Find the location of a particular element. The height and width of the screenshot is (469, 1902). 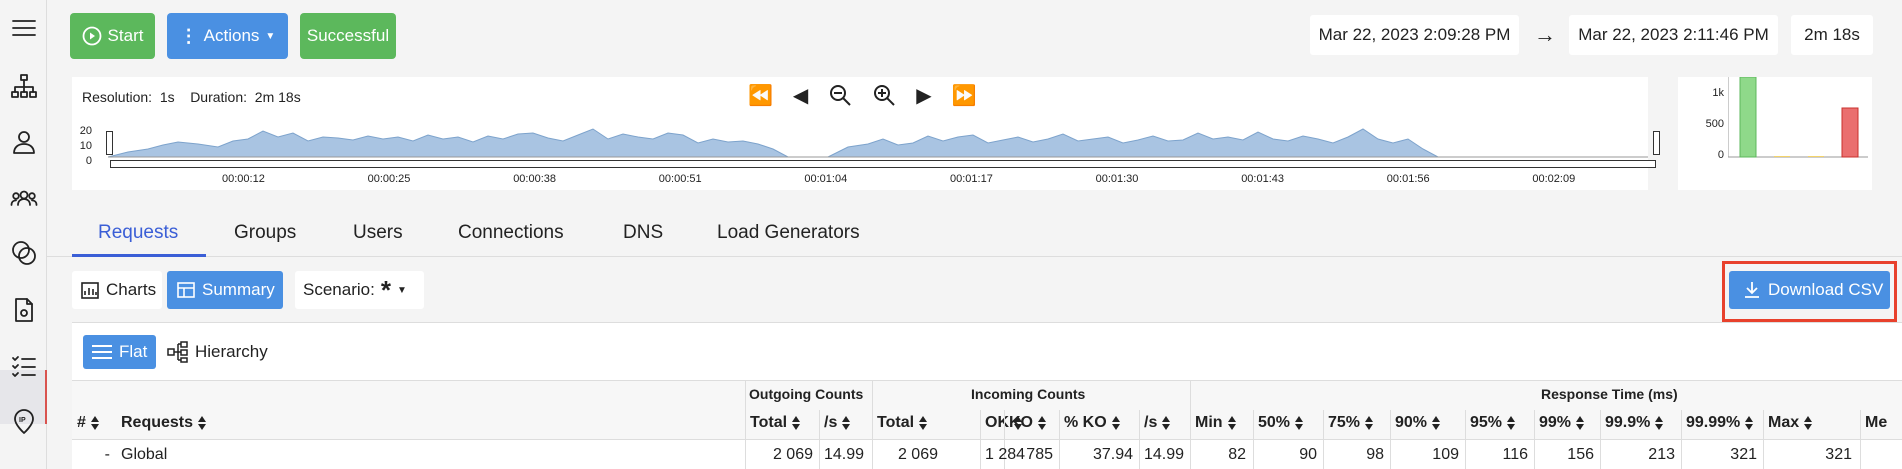

column-header: 95% is located at coordinates (1493, 423).